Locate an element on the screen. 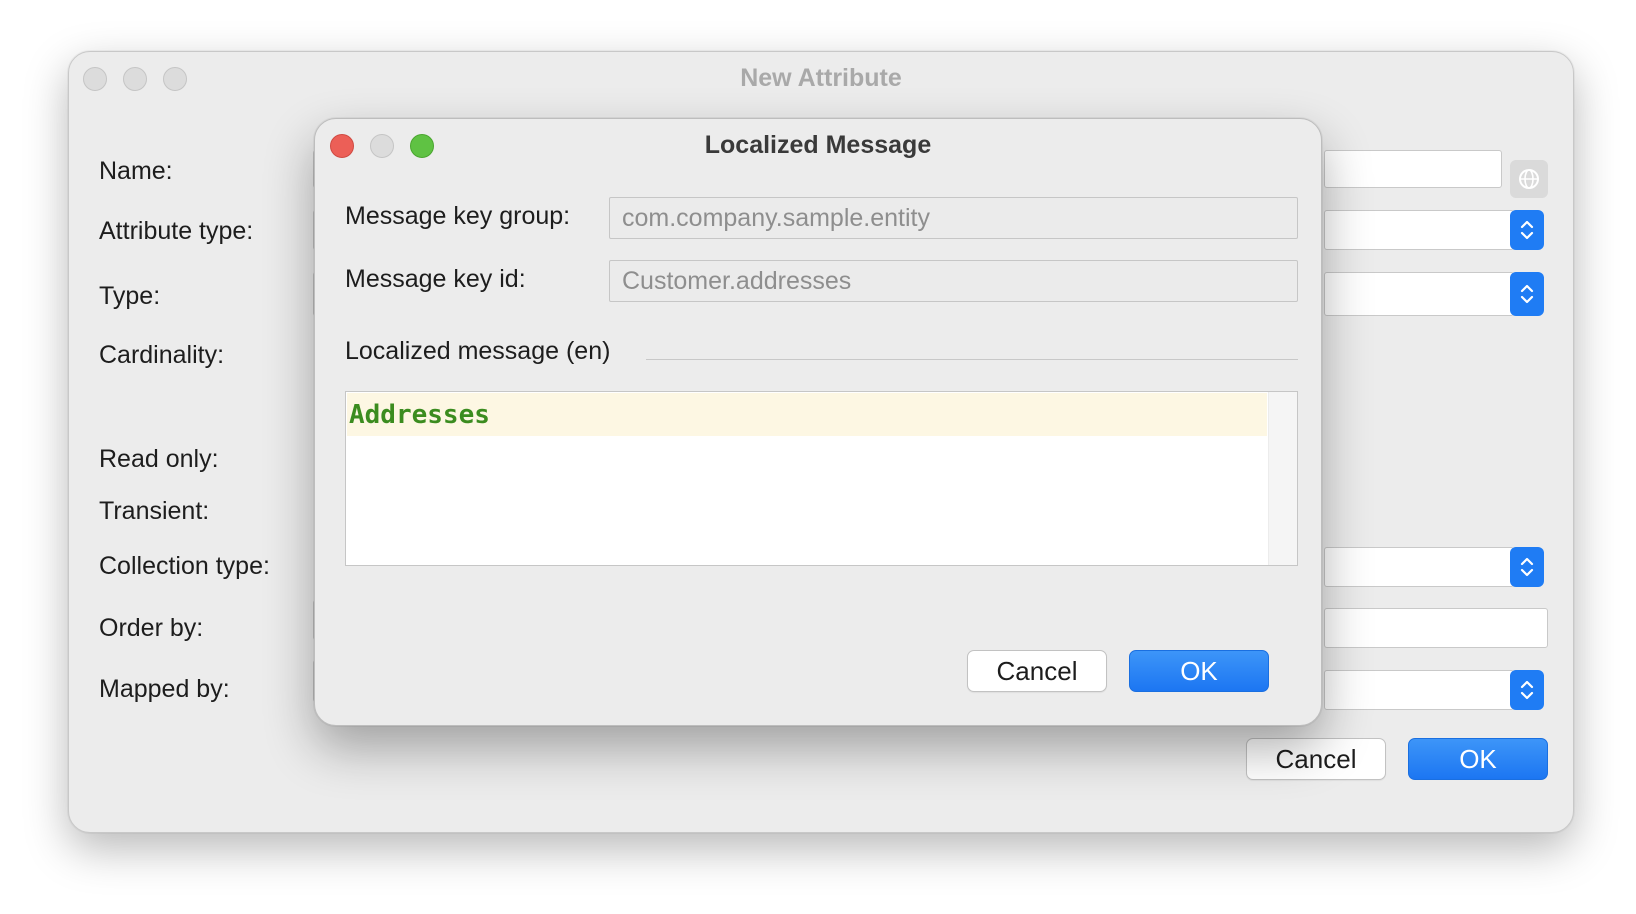 The width and height of the screenshot is (1636, 914). mapped-by-label: Mapped by: is located at coordinates (164, 689).